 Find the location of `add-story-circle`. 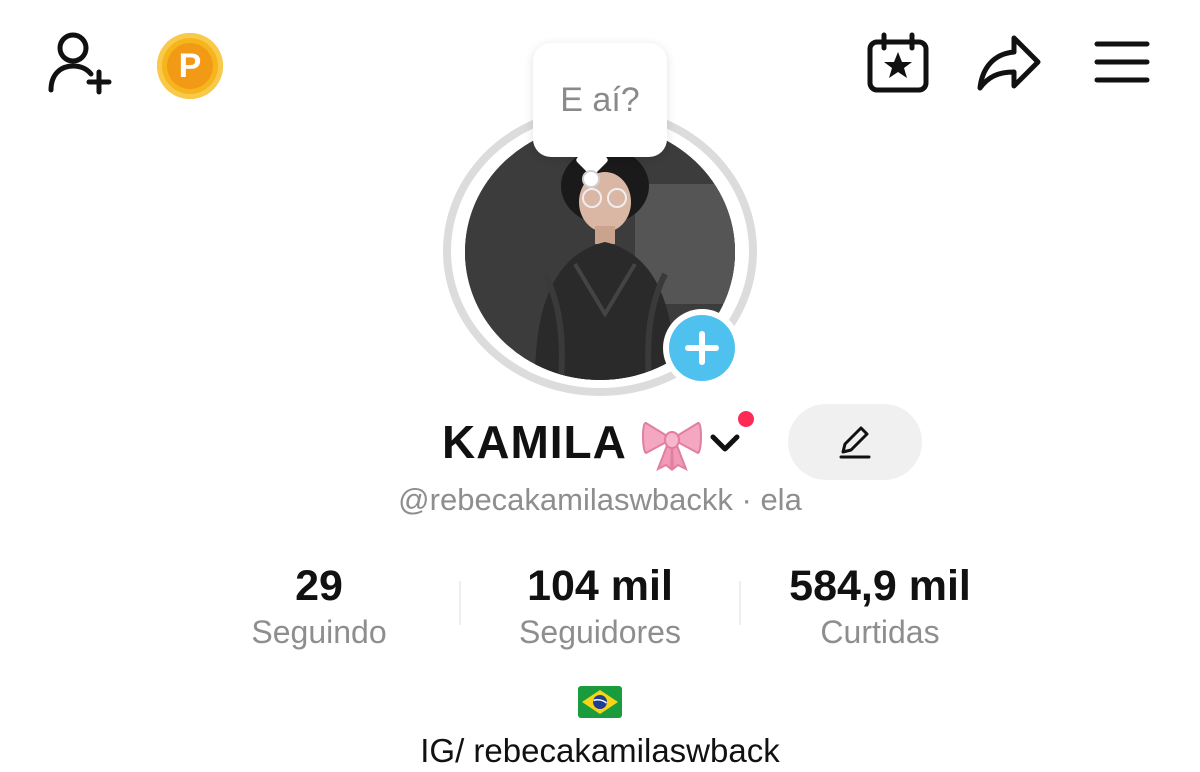

add-story-circle is located at coordinates (702, 348).